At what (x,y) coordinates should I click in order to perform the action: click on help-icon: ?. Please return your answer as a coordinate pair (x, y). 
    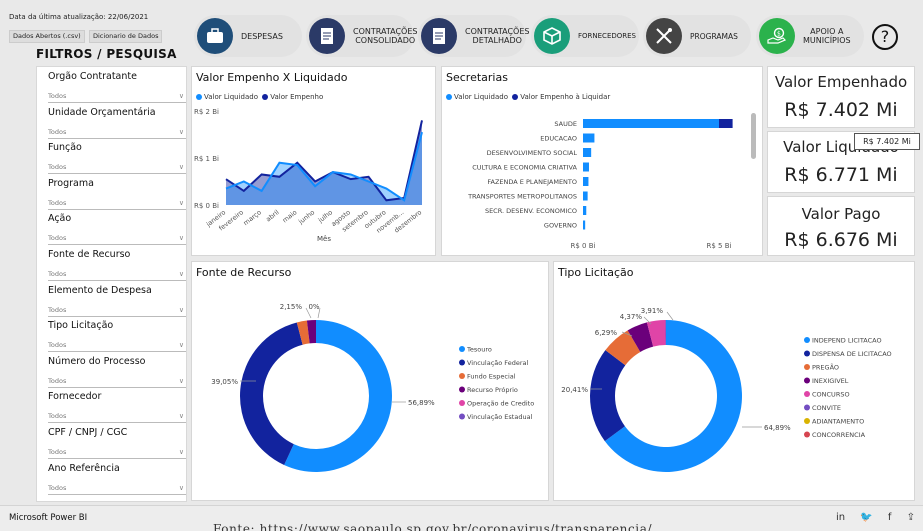
    Looking at the image, I should click on (885, 37).